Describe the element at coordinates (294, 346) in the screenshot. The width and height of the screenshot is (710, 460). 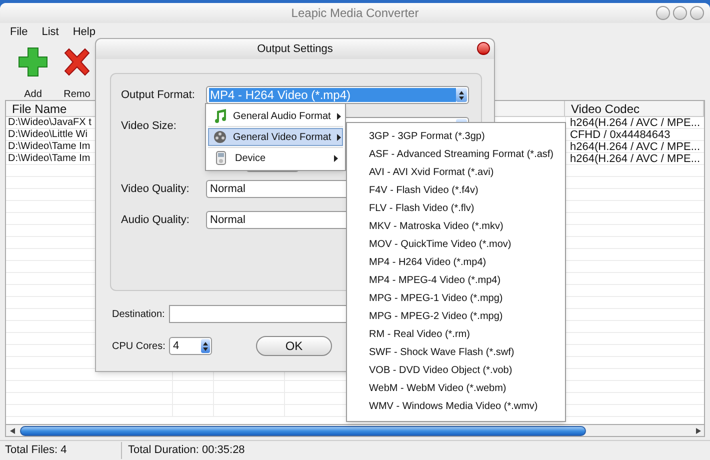
I see `ok-button: OK` at that location.